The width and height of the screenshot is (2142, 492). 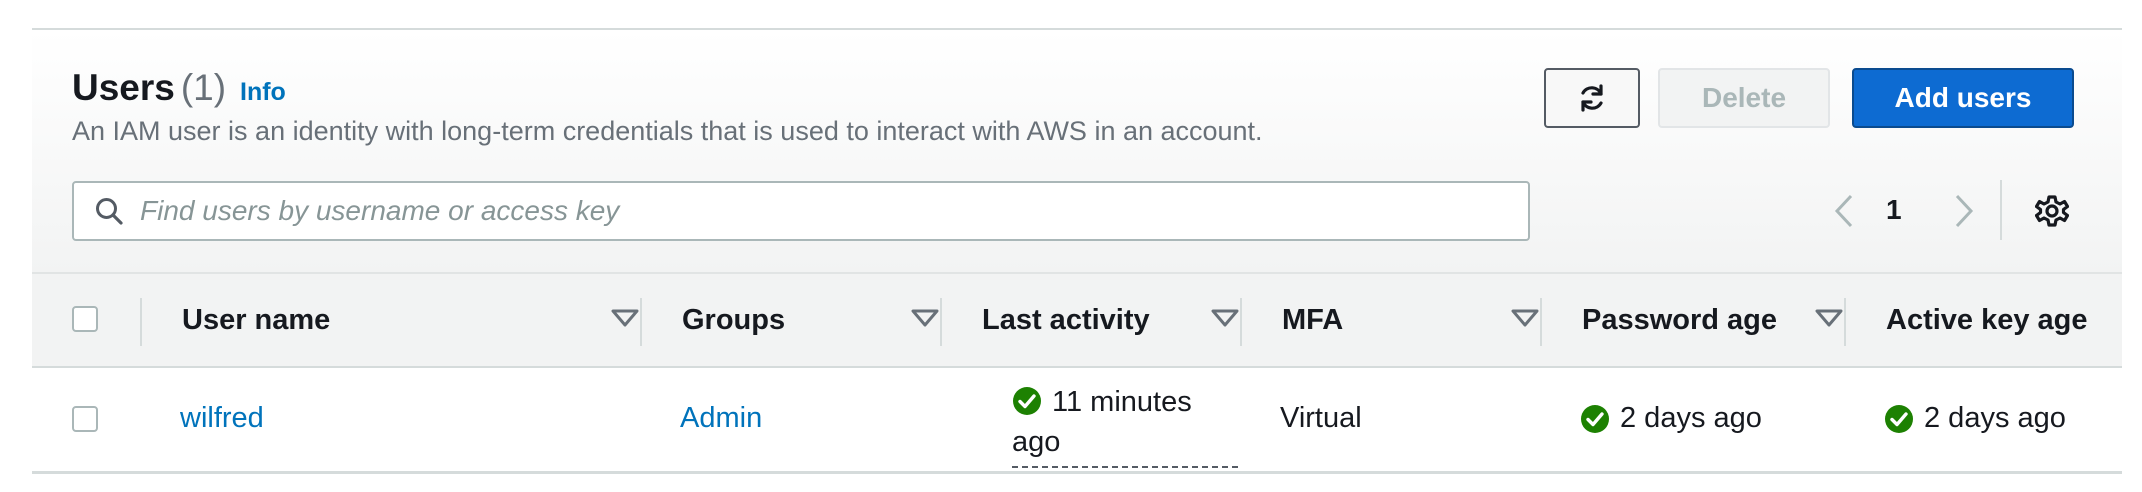 I want to click on password-age-cell: 2 days ago, so click(x=1671, y=418).